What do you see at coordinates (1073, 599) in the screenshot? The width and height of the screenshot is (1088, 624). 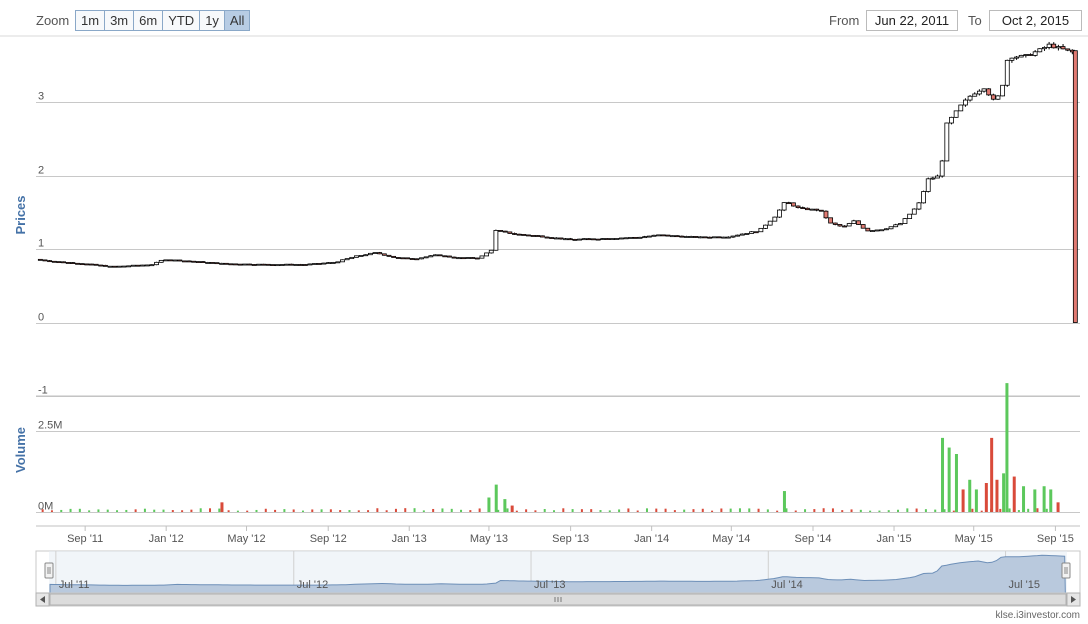 I see `scroll-right-arrow-icon` at bounding box center [1073, 599].